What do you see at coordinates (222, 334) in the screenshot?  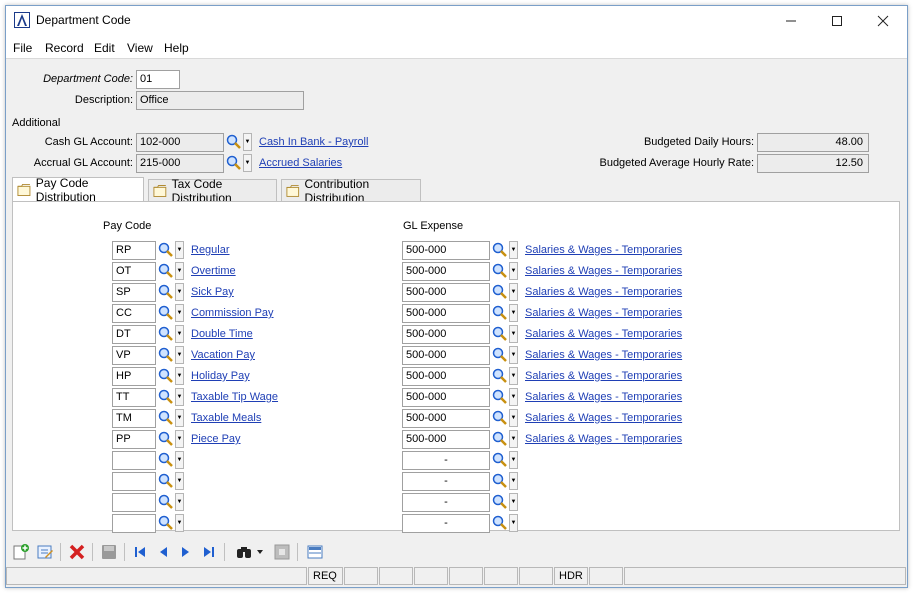 I see `pay-code-name-link: Double Time` at bounding box center [222, 334].